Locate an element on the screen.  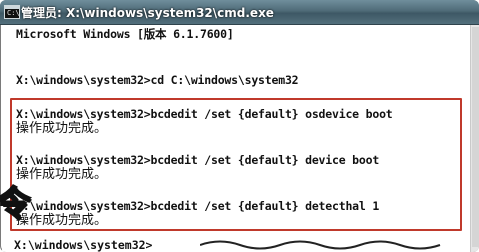
window-title: 管理员: X:\windows\system32\cmd.exe is located at coordinates (147, 13).